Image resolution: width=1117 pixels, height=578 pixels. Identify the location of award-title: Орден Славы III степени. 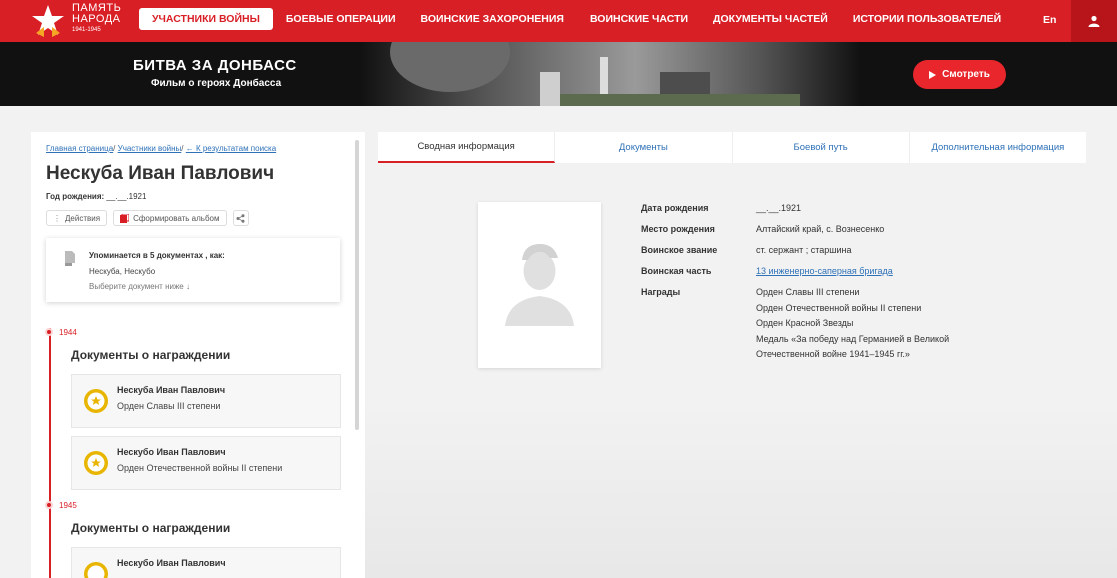
(169, 406).